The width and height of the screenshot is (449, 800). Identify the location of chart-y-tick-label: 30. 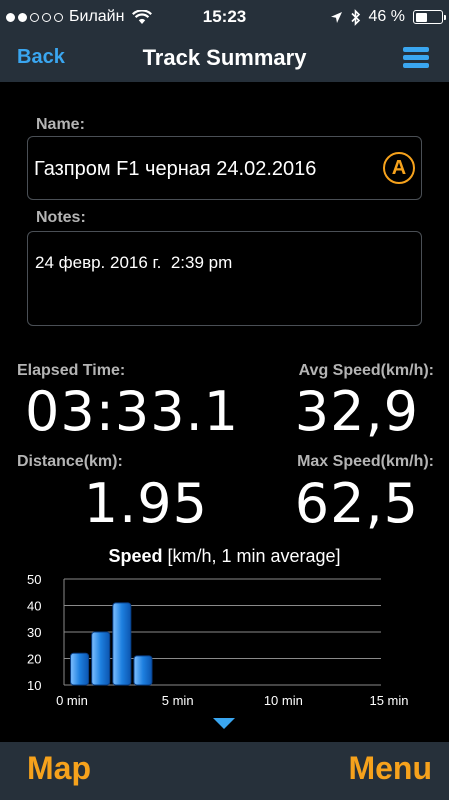
(34, 632).